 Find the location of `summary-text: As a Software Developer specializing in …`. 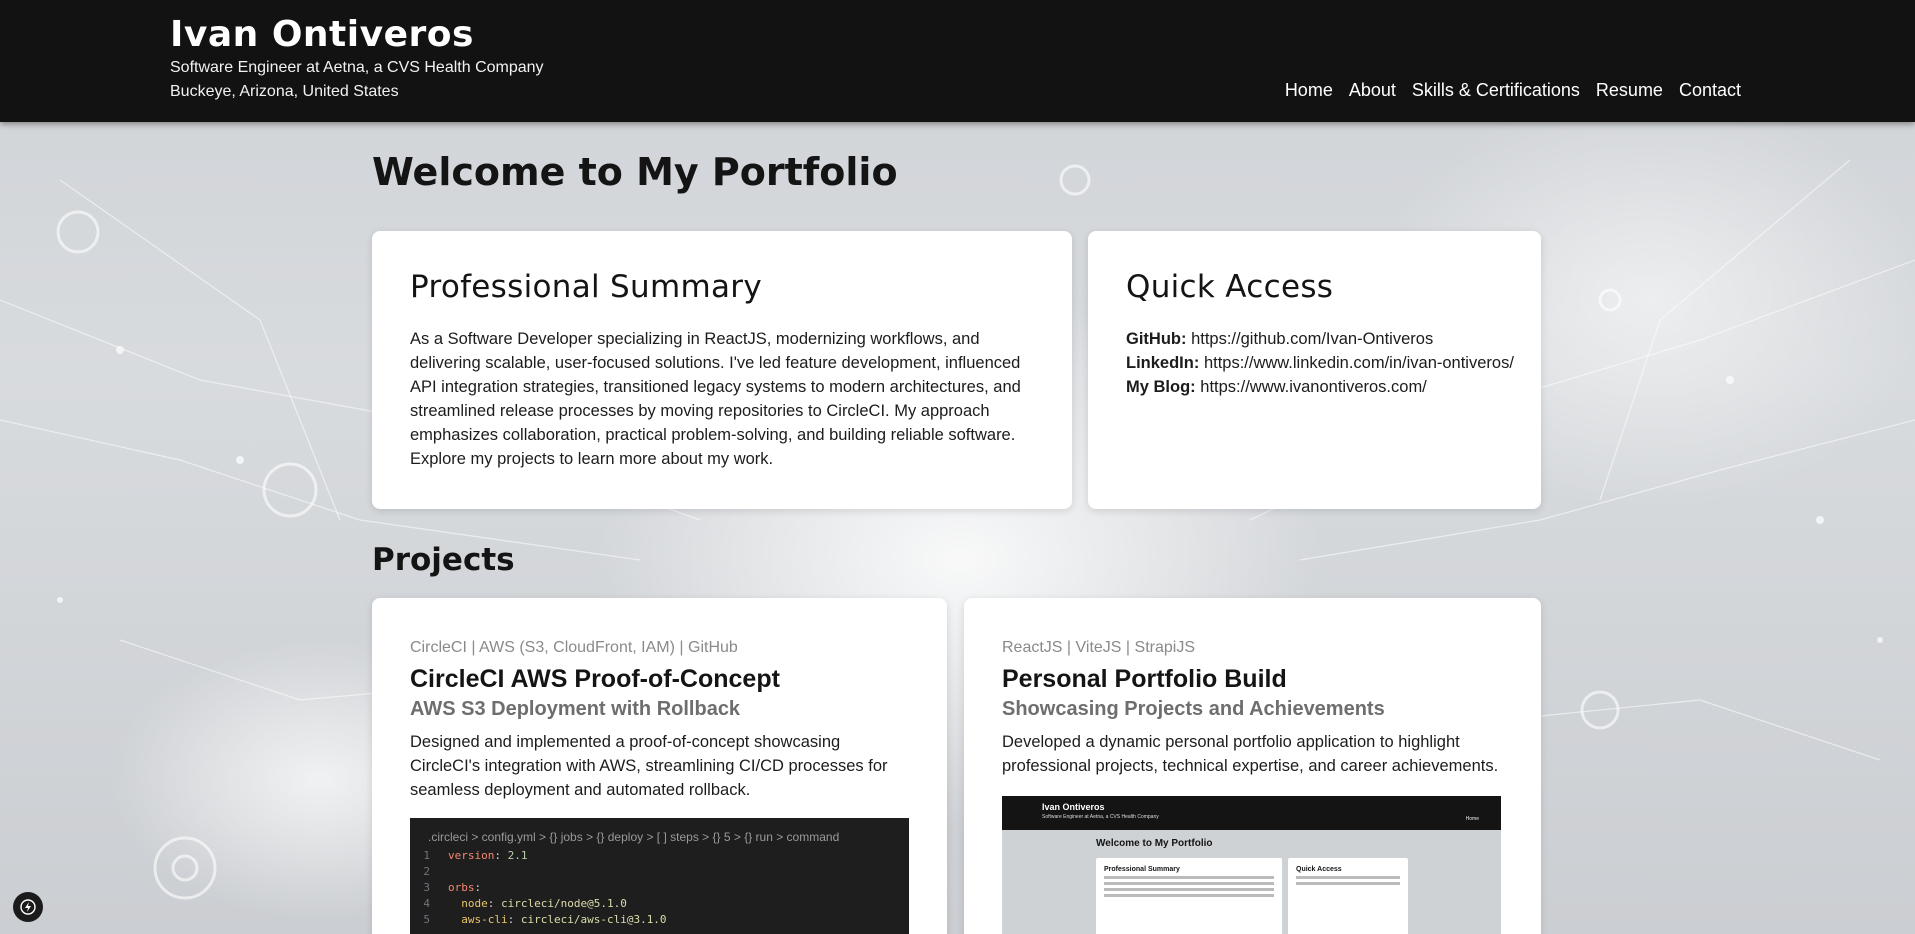

summary-text: As a Software Developer specializing in … is located at coordinates (715, 399).